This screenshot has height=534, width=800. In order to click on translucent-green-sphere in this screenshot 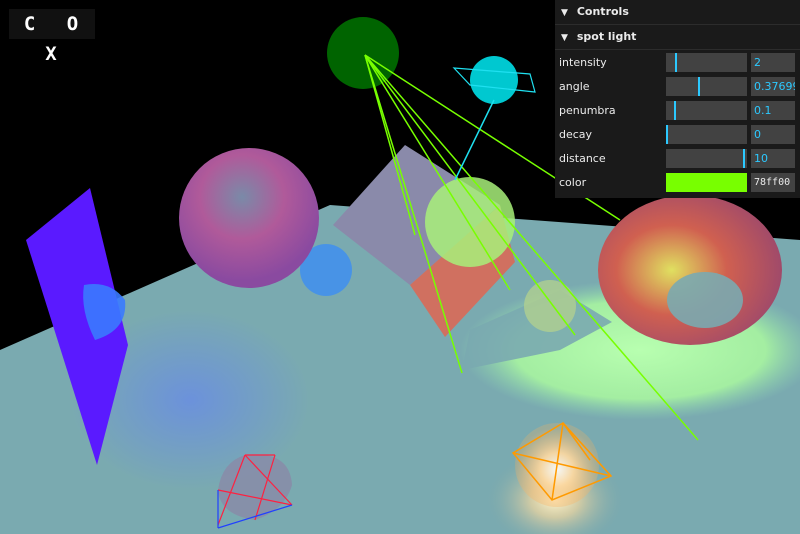, I will do `click(550, 306)`.